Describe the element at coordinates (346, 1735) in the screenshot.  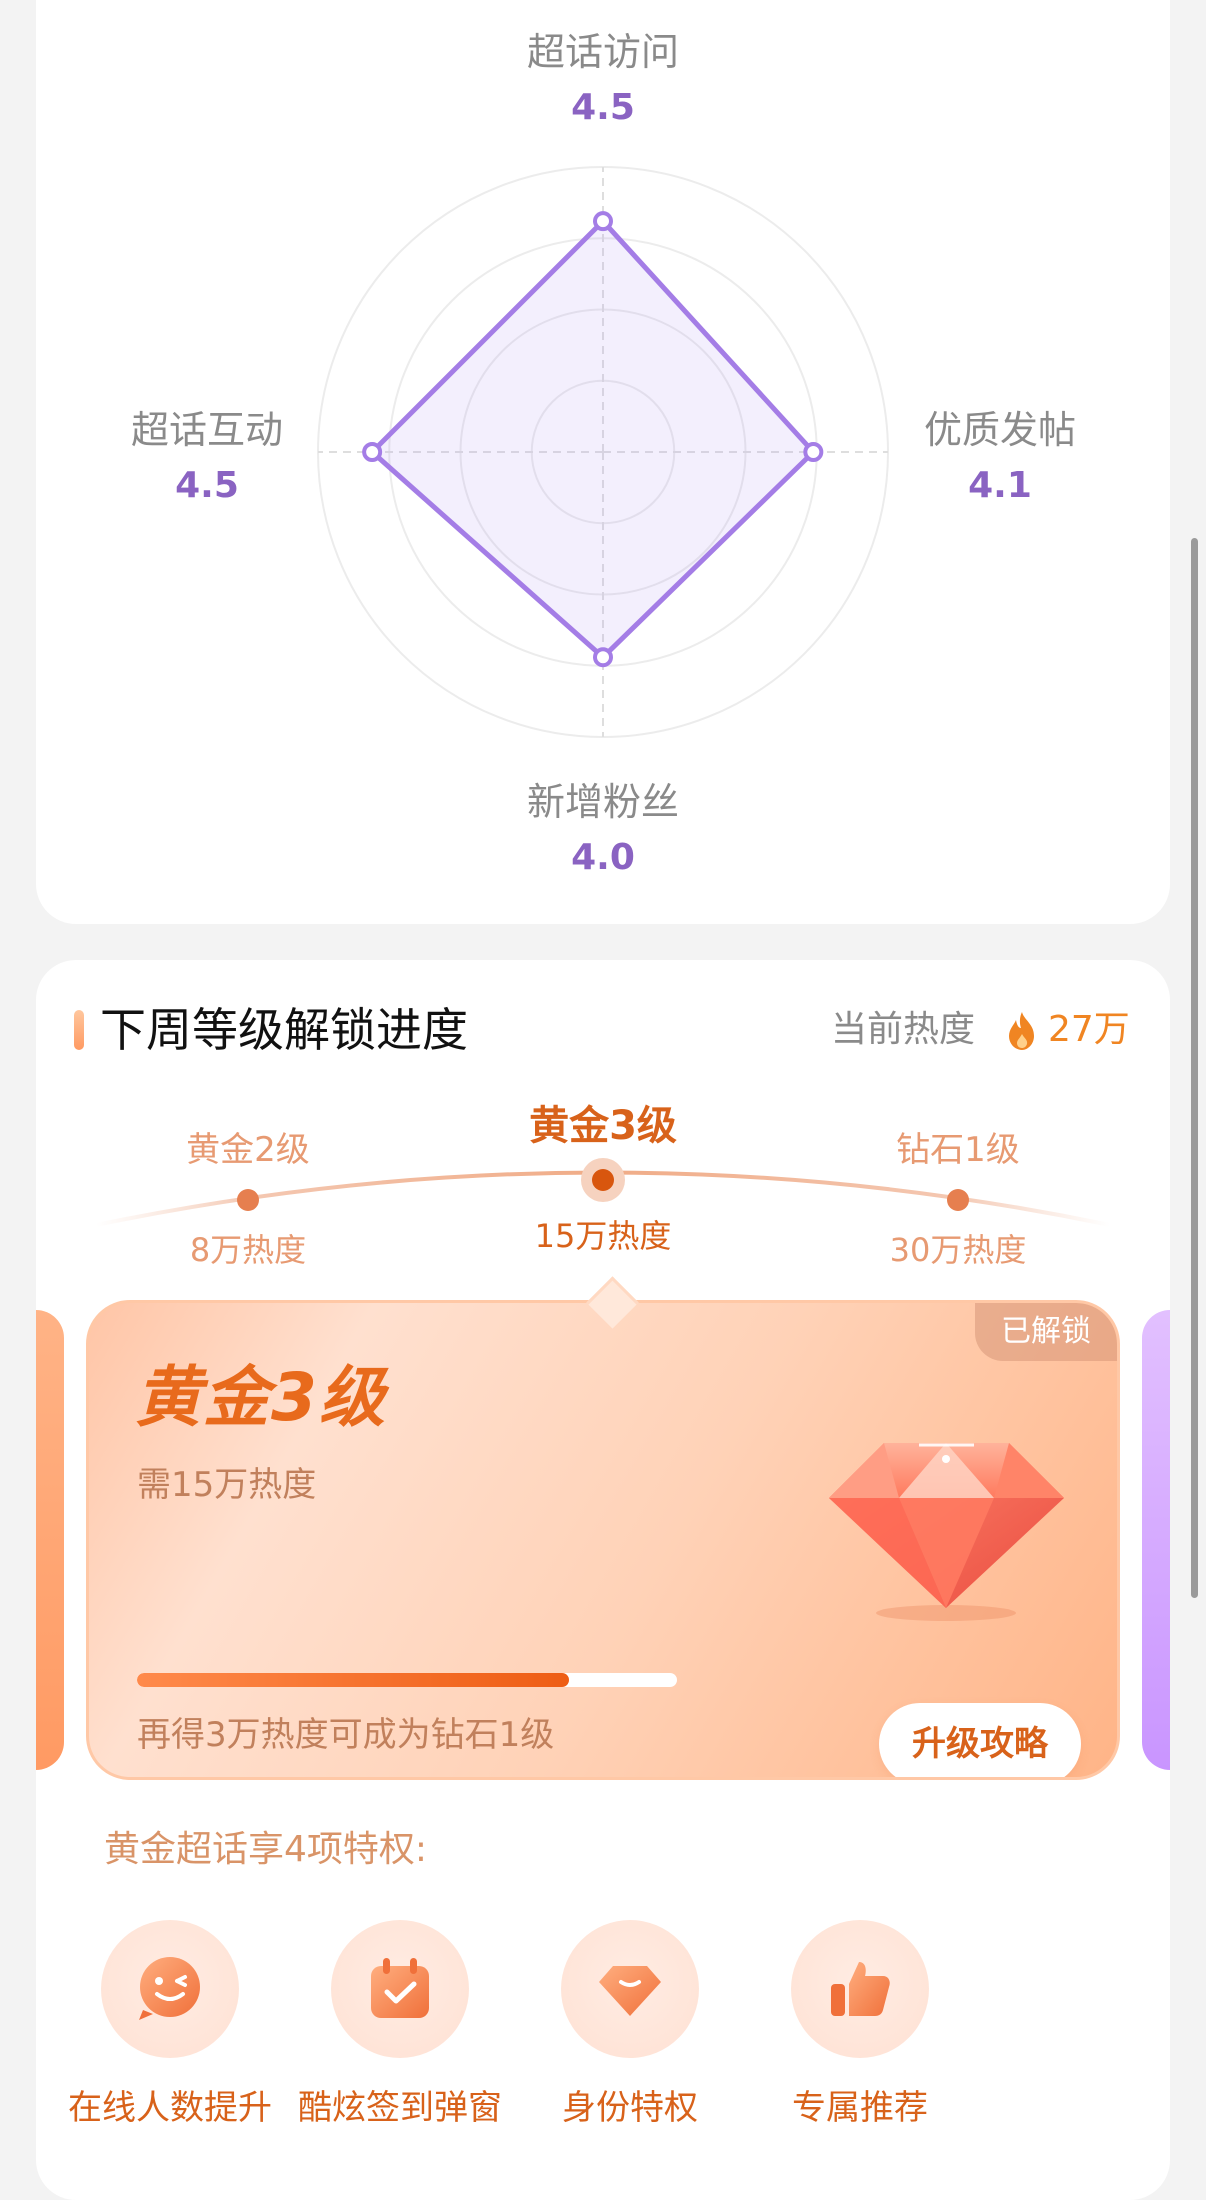
I see `panel-hint: 再得3万热度可成为钻石1级` at that location.